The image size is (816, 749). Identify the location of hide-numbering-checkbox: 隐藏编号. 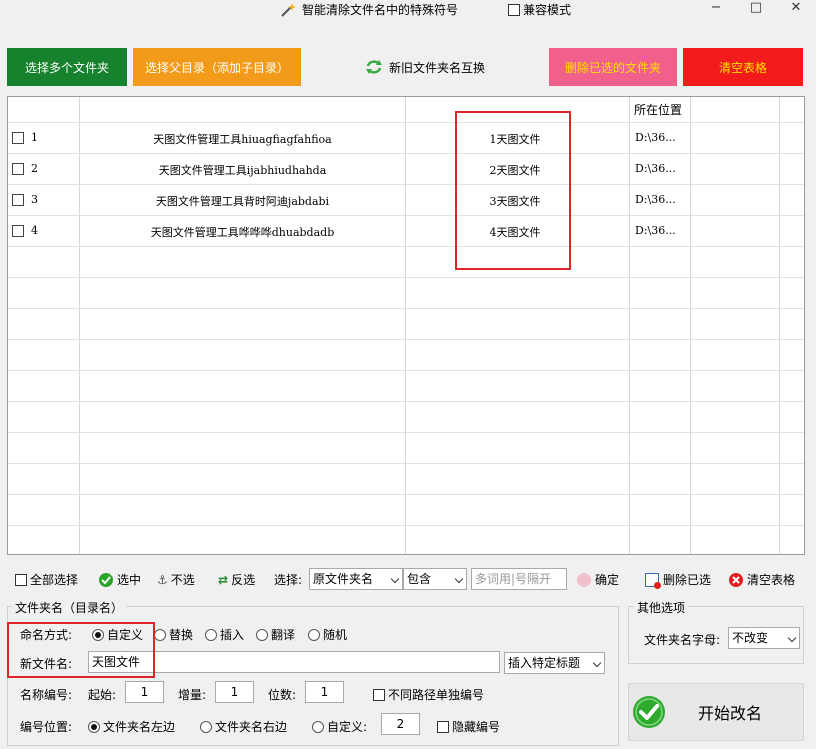
(468, 726).